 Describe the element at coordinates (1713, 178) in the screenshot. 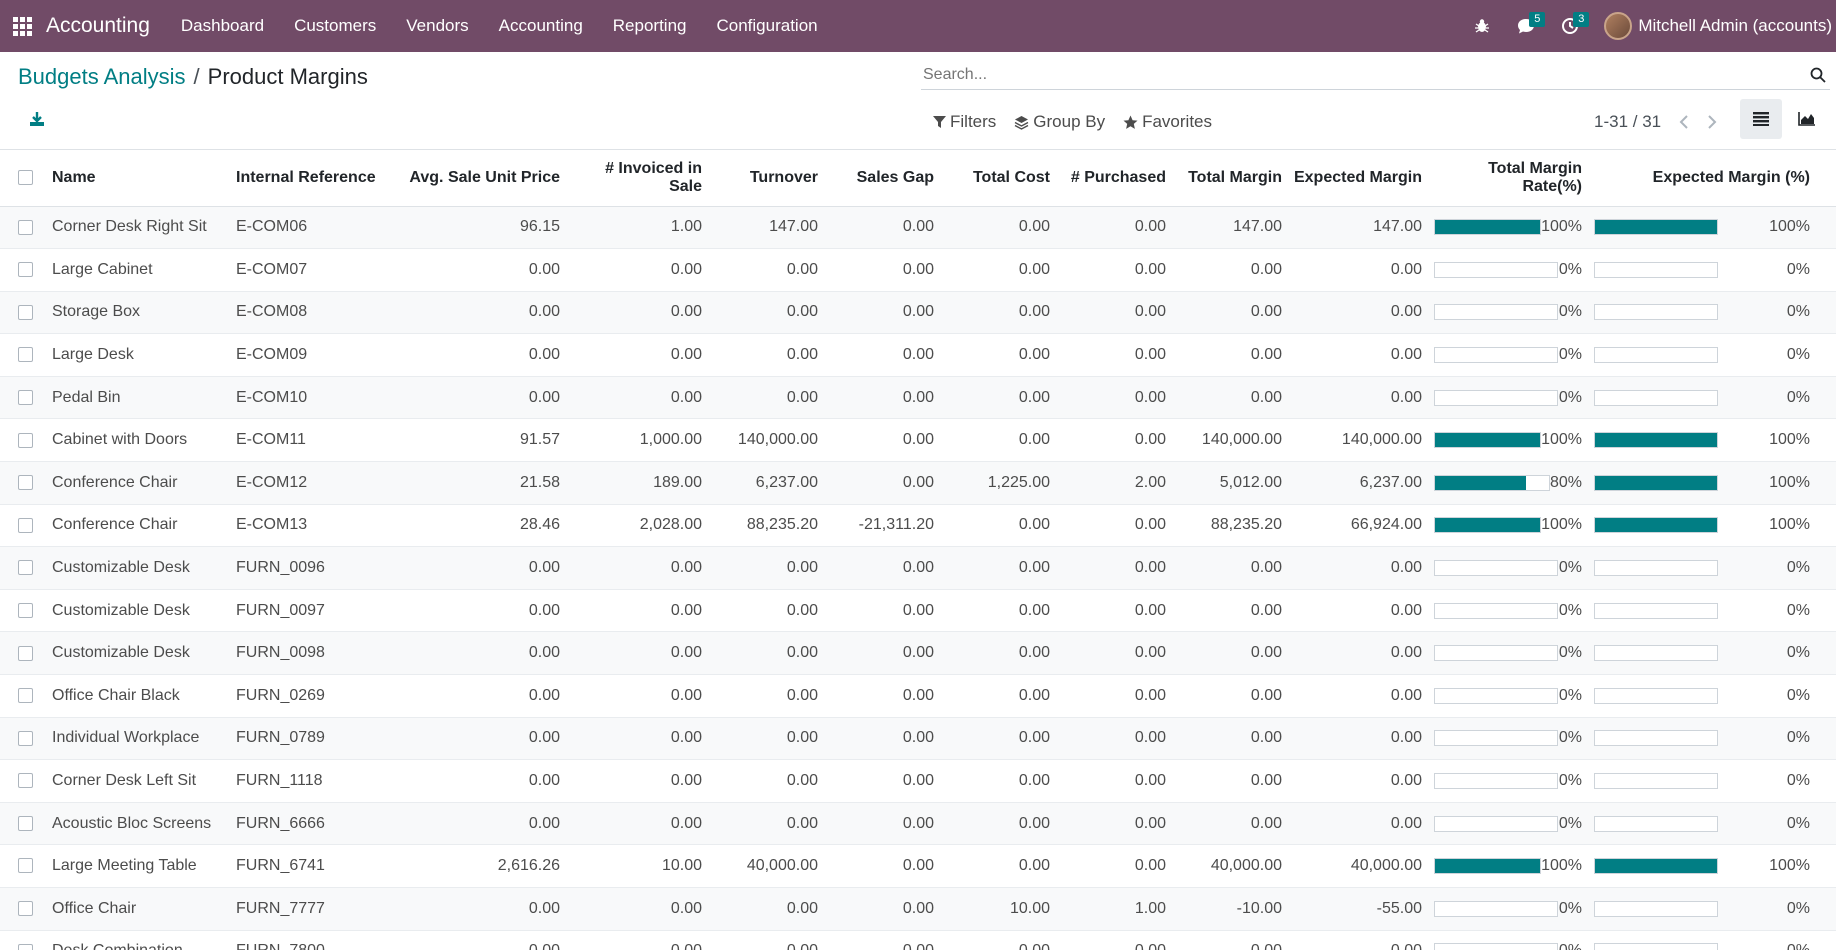

I see `column-header-expected-margin-pct: Expected Margin (%)` at that location.